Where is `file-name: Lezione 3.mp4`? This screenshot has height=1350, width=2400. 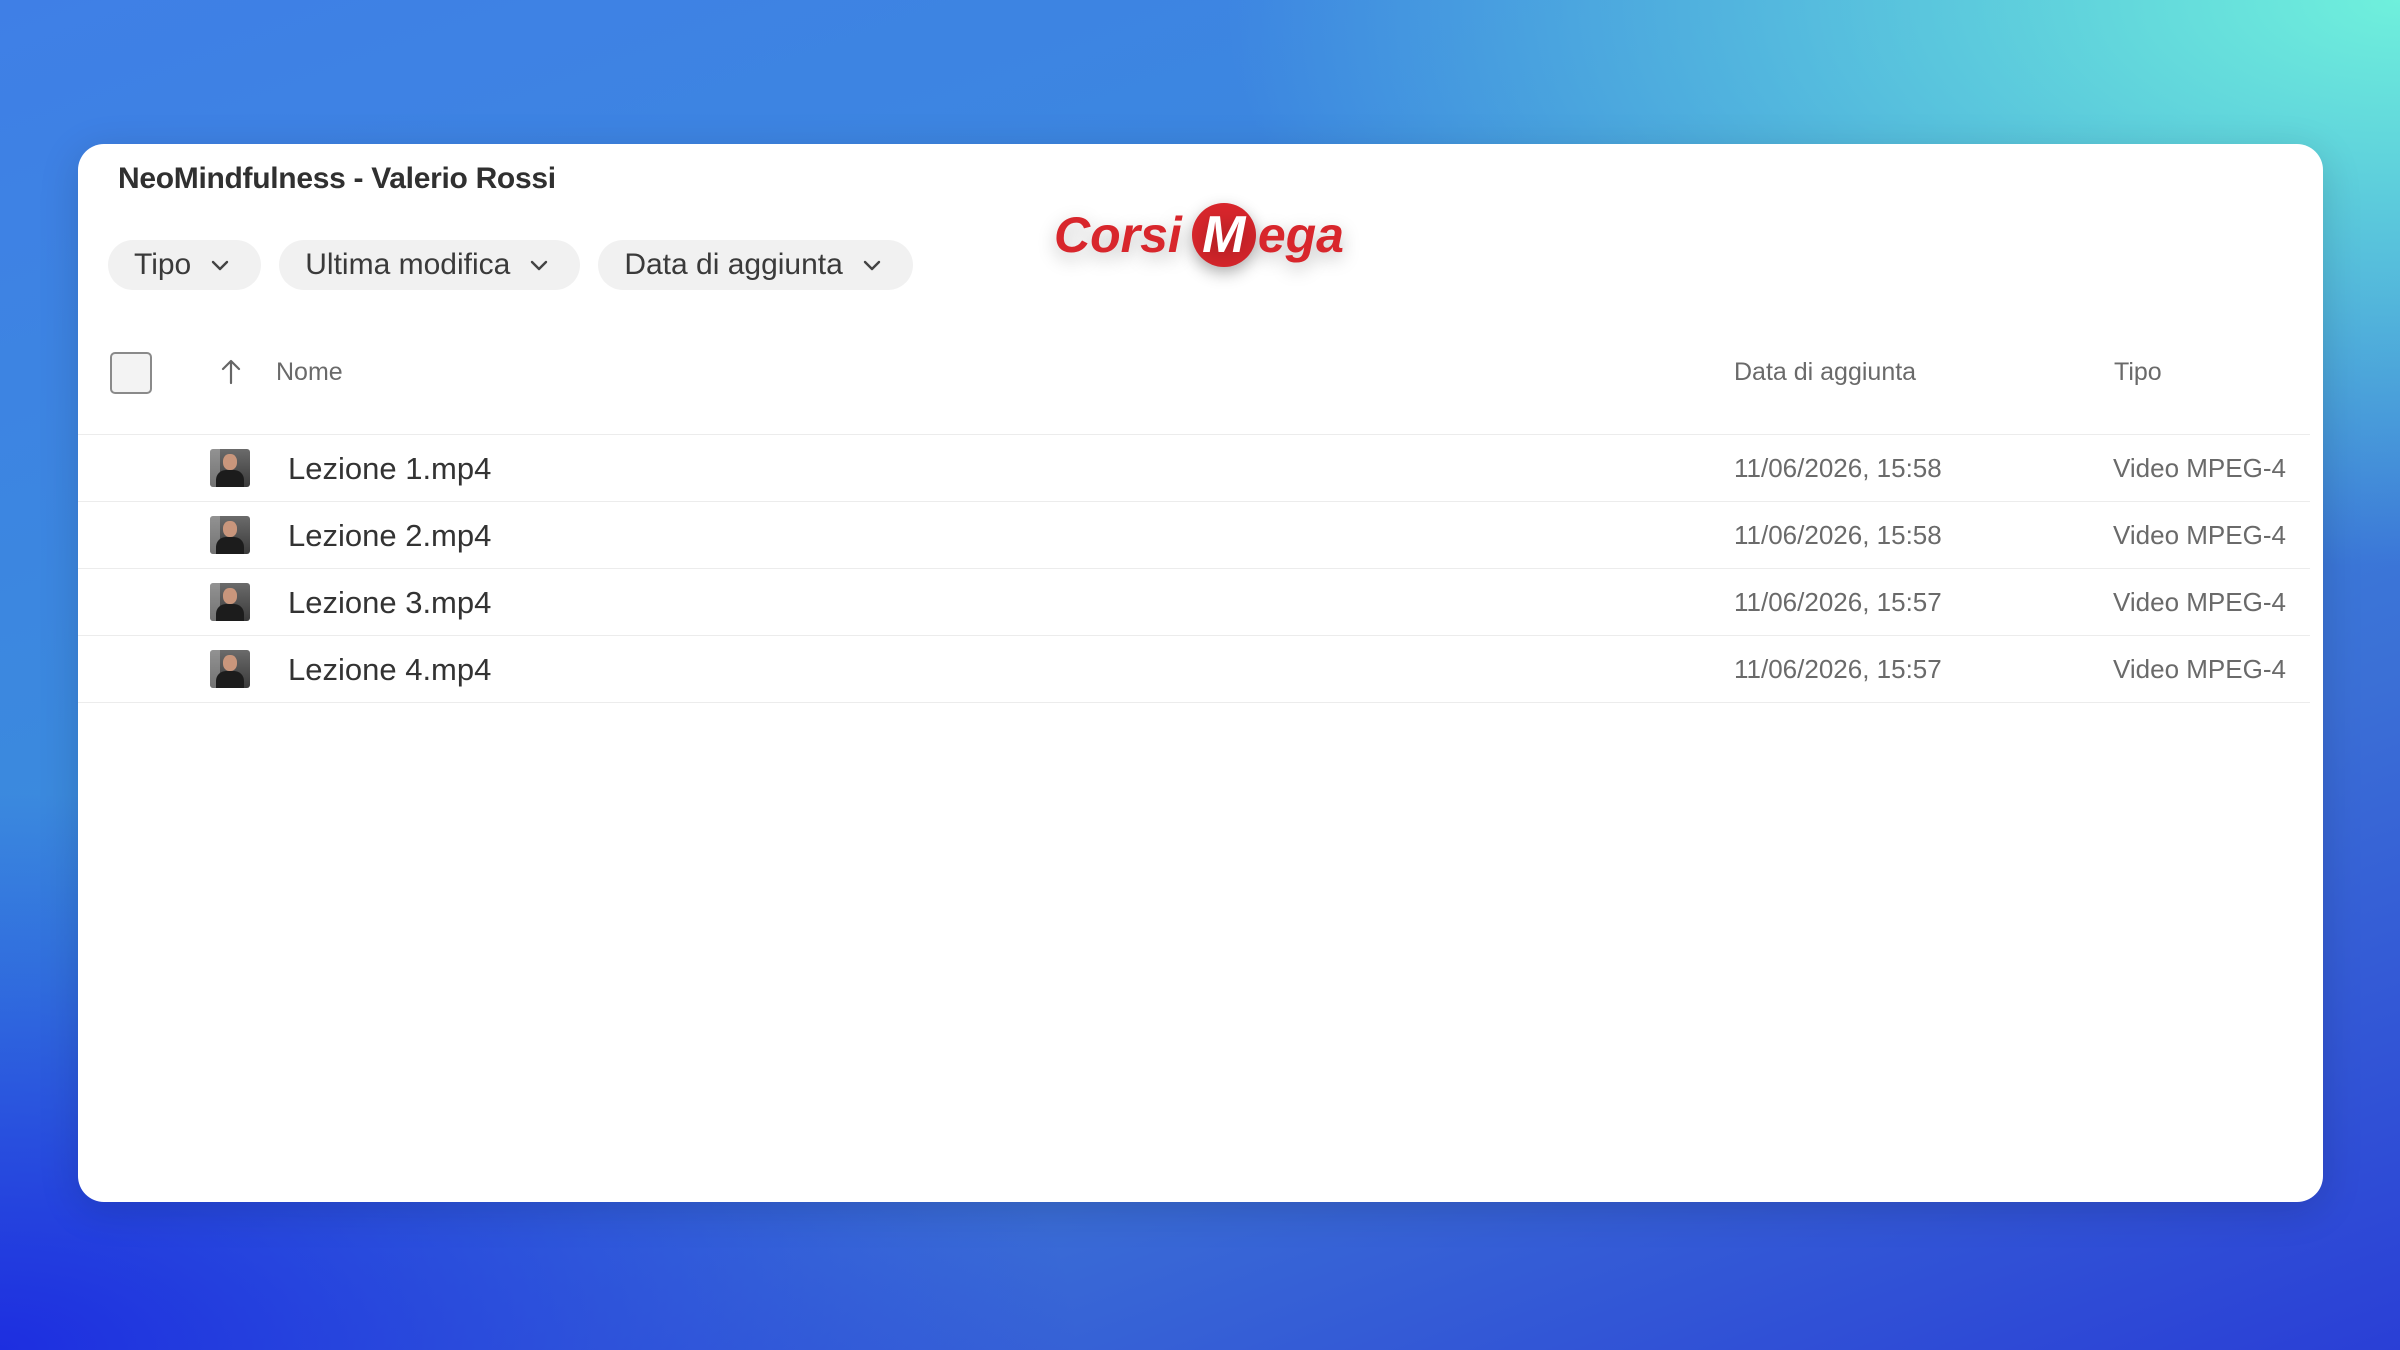 file-name: Lezione 3.mp4 is located at coordinates (390, 602).